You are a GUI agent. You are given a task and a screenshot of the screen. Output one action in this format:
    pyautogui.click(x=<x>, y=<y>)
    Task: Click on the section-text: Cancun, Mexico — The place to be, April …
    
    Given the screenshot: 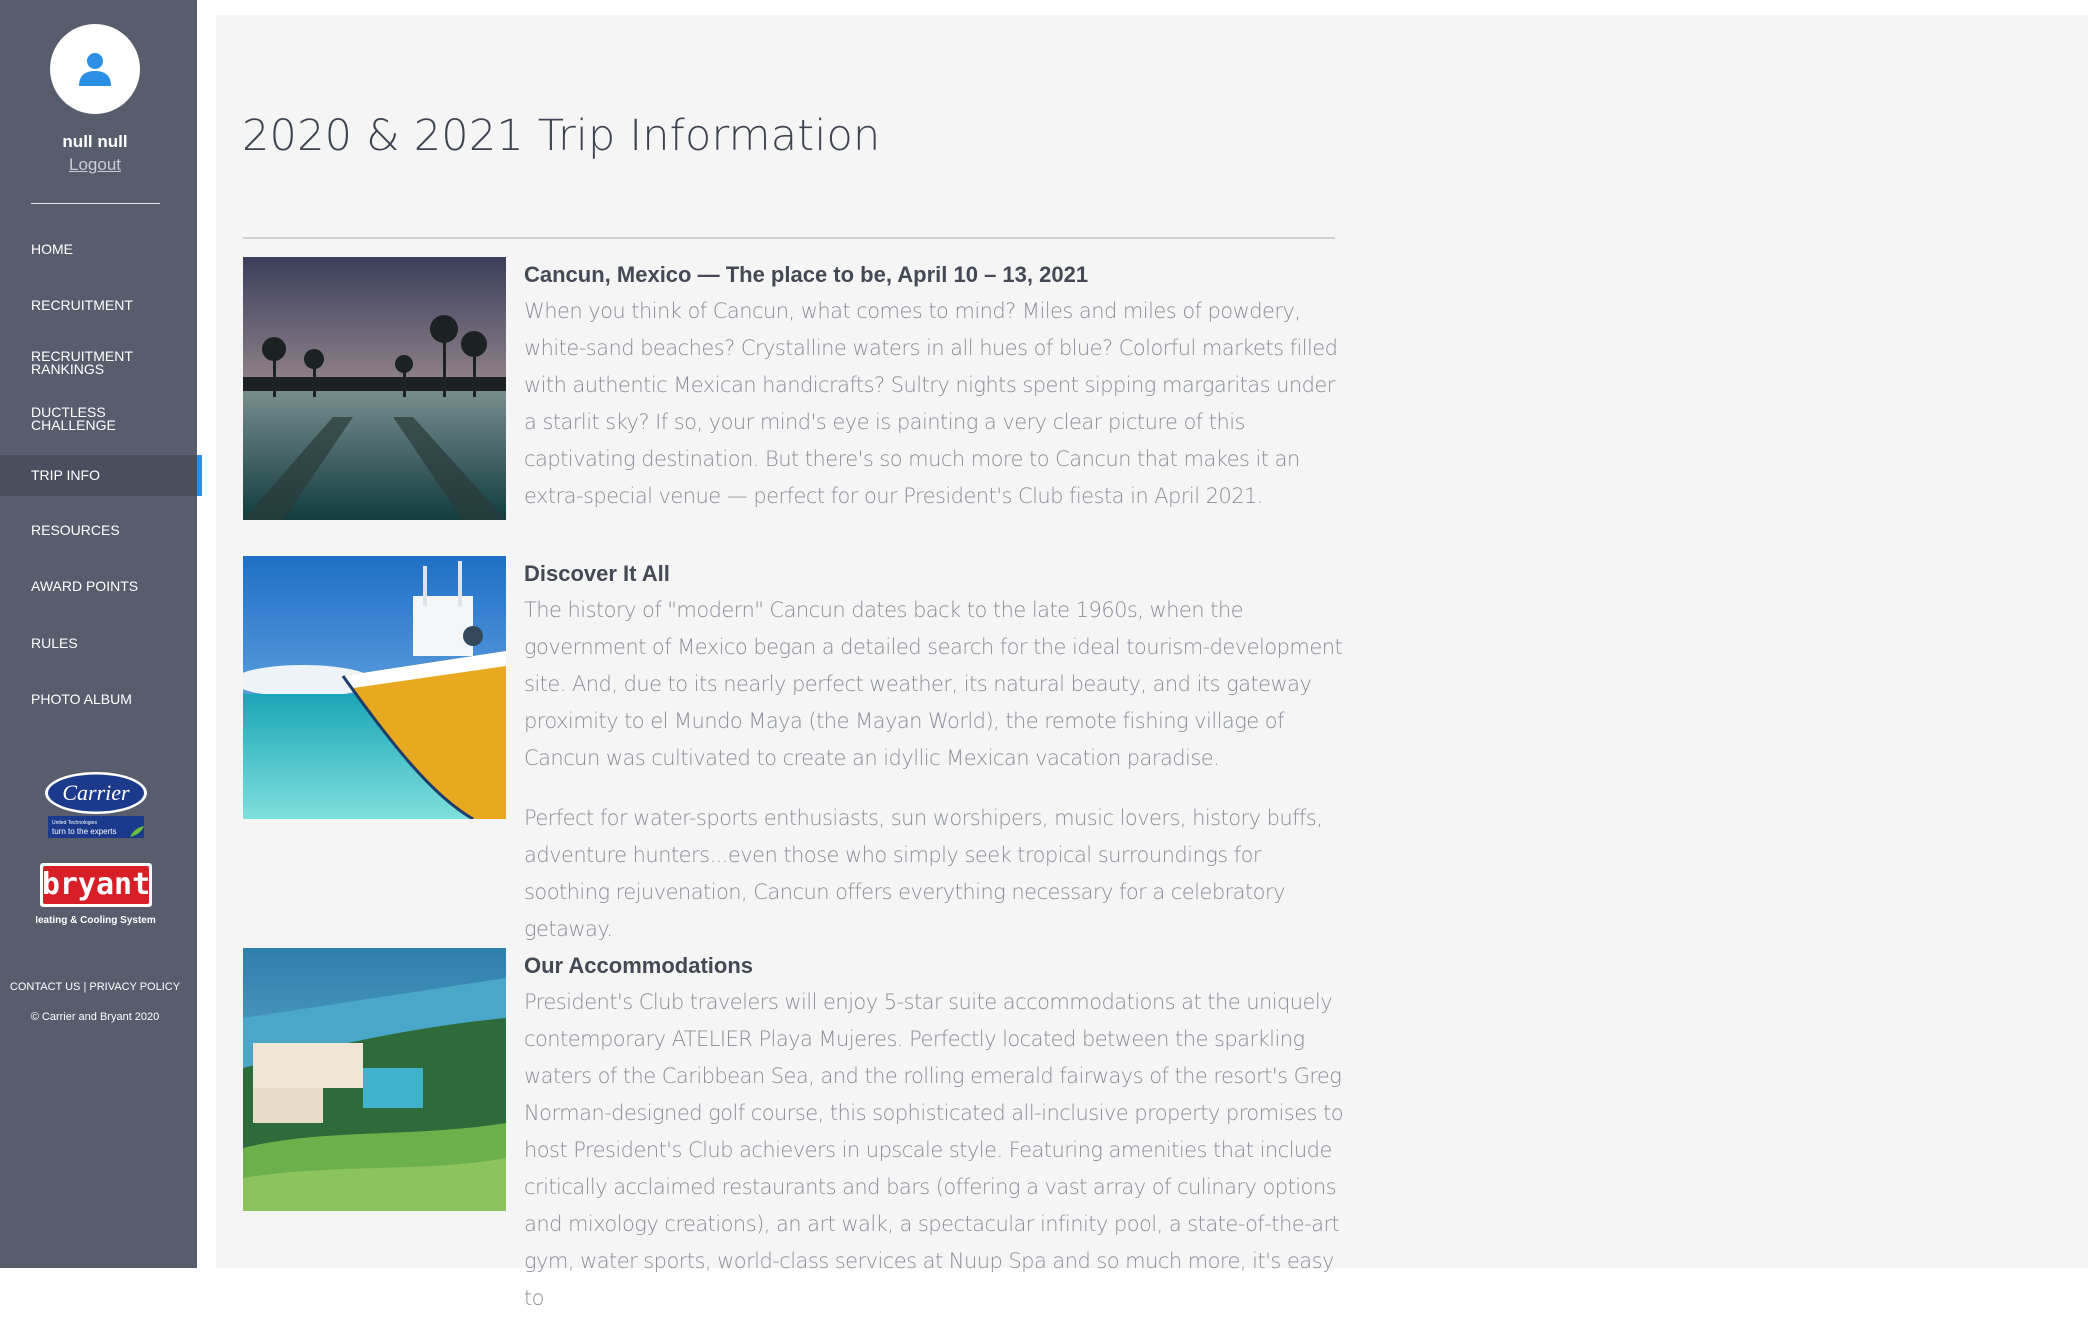 What is the action you would take?
    pyautogui.click(x=934, y=386)
    